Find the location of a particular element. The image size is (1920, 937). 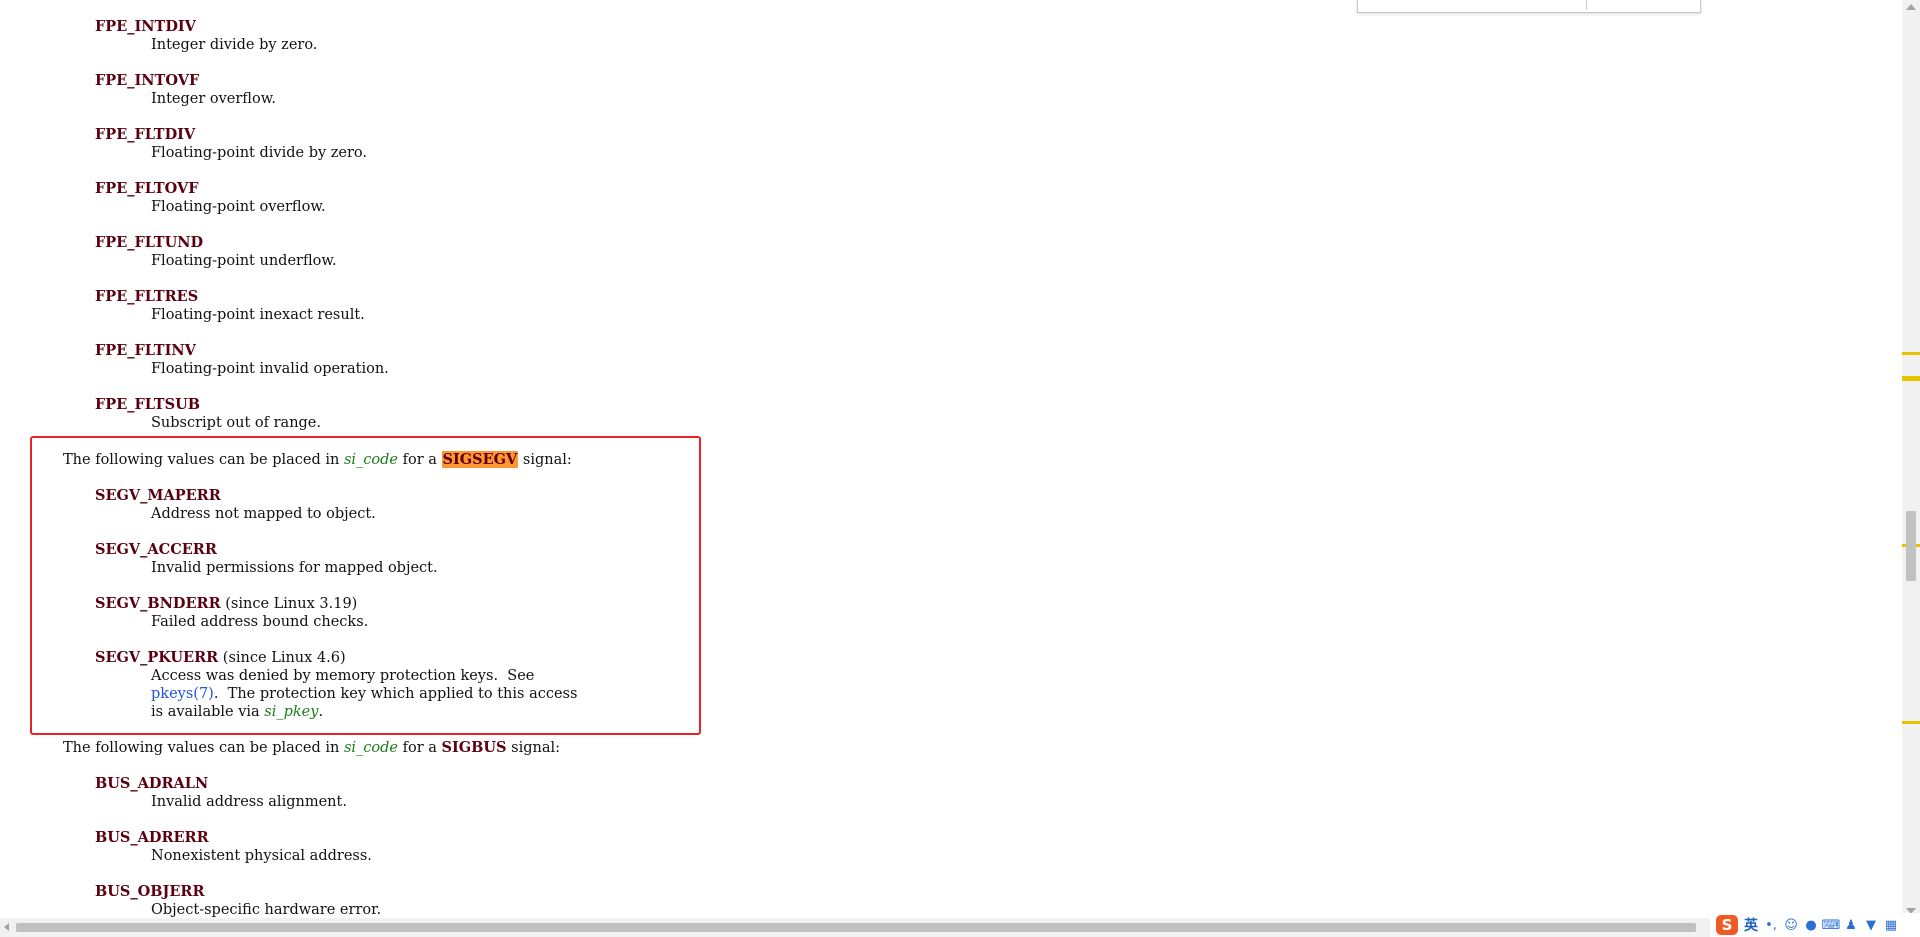

find-bar is located at coordinates (1529, 6).